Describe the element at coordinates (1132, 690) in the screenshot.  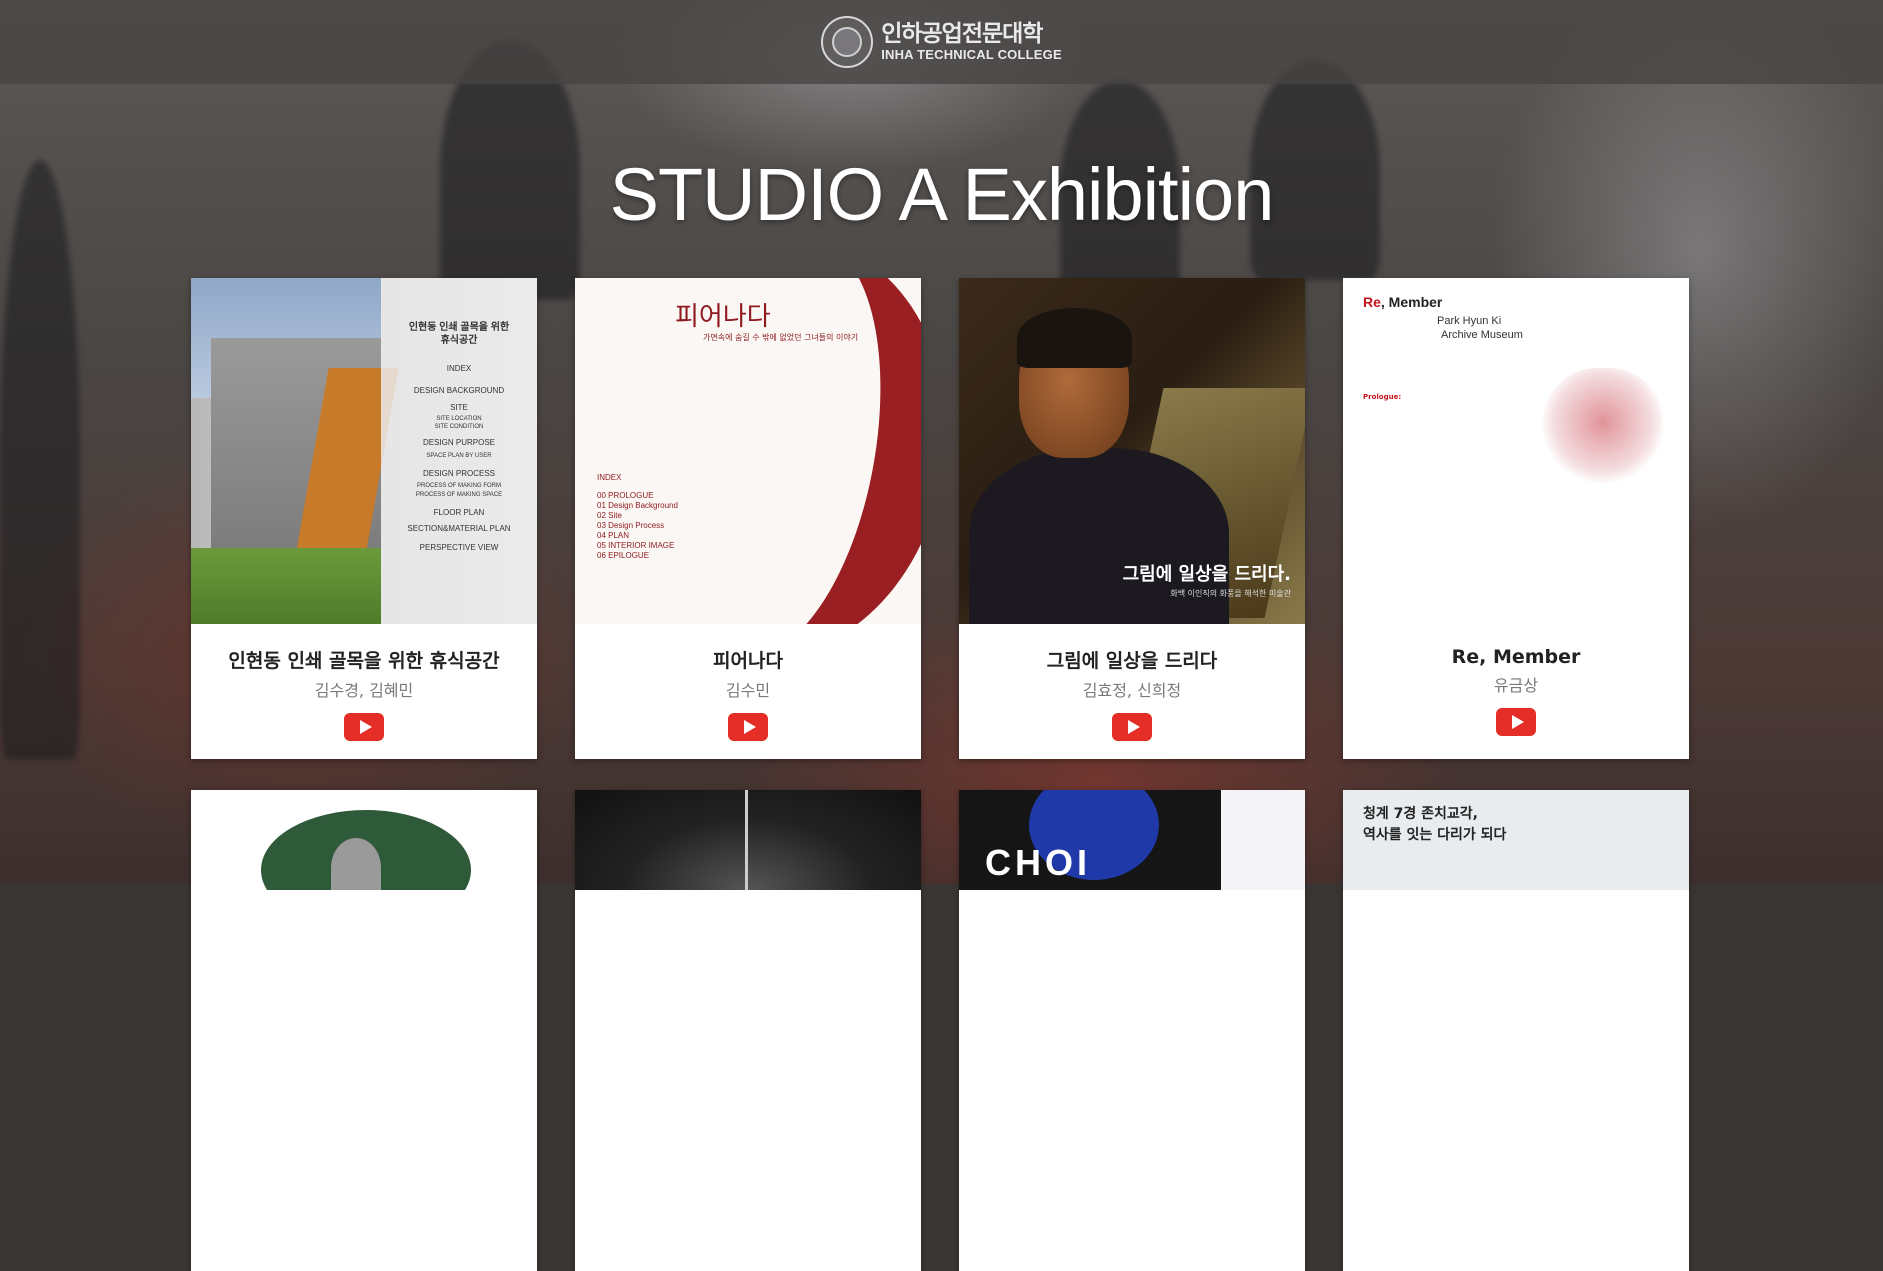
I see `card-authors: 김효정, 신희정` at that location.